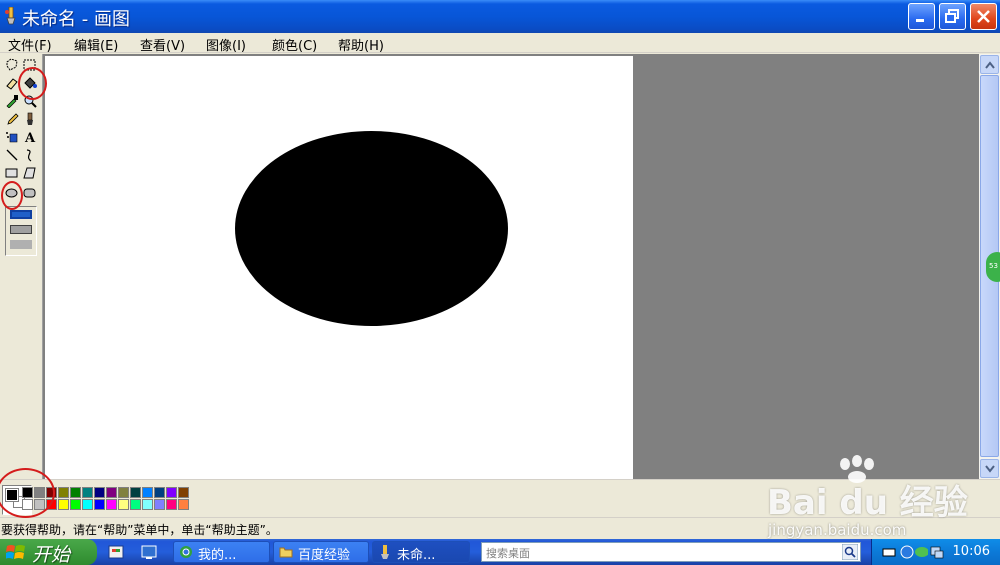  I want to click on rounded-rectangle-tool, so click(30, 193).